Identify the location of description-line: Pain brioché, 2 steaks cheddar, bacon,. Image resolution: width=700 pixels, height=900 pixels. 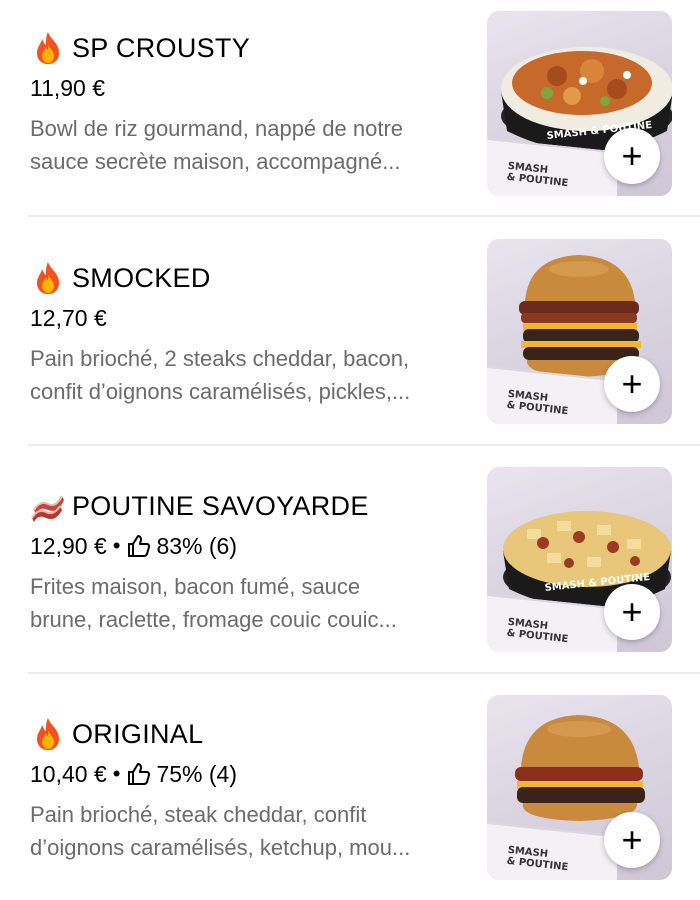
(220, 358).